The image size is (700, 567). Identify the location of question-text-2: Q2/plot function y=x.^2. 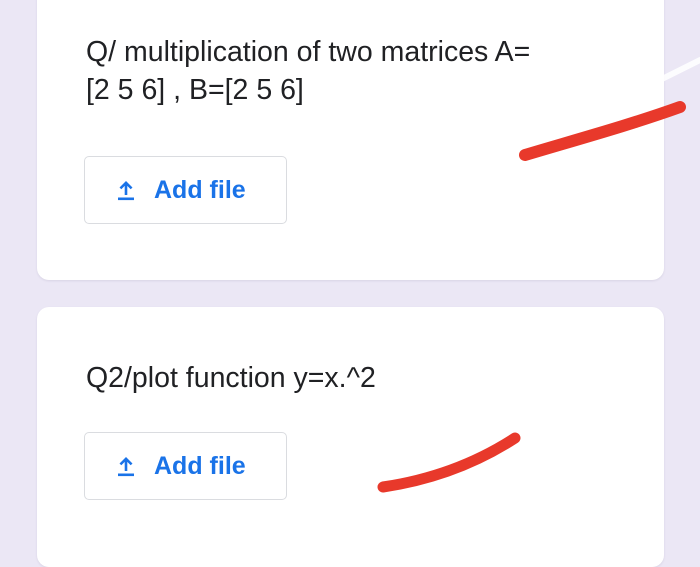
(231, 378).